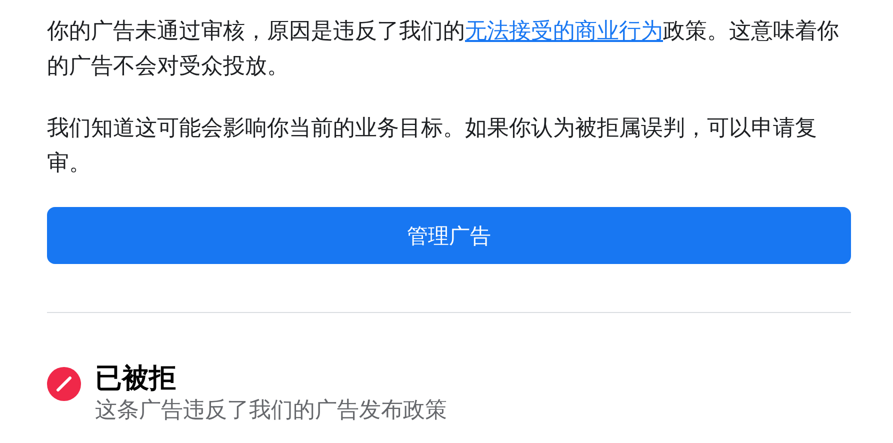  I want to click on message-paragraph: 你的广告未通过审核，原因是违反了我们的无法接受的商业行为政策。这意味着你的广告不会对受众投放。, so click(443, 49).